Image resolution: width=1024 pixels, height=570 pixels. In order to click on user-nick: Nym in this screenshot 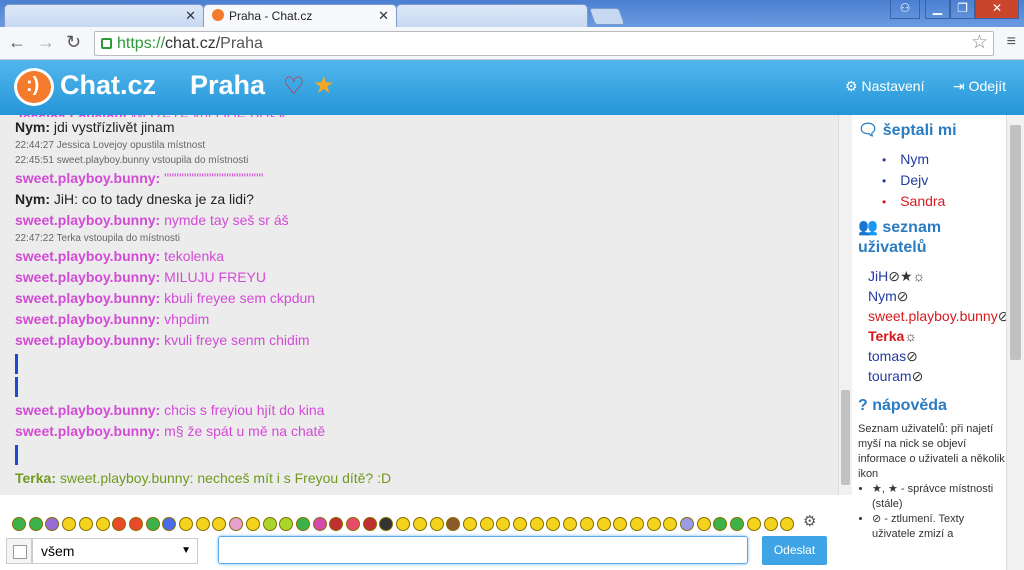, I will do `click(882, 296)`.